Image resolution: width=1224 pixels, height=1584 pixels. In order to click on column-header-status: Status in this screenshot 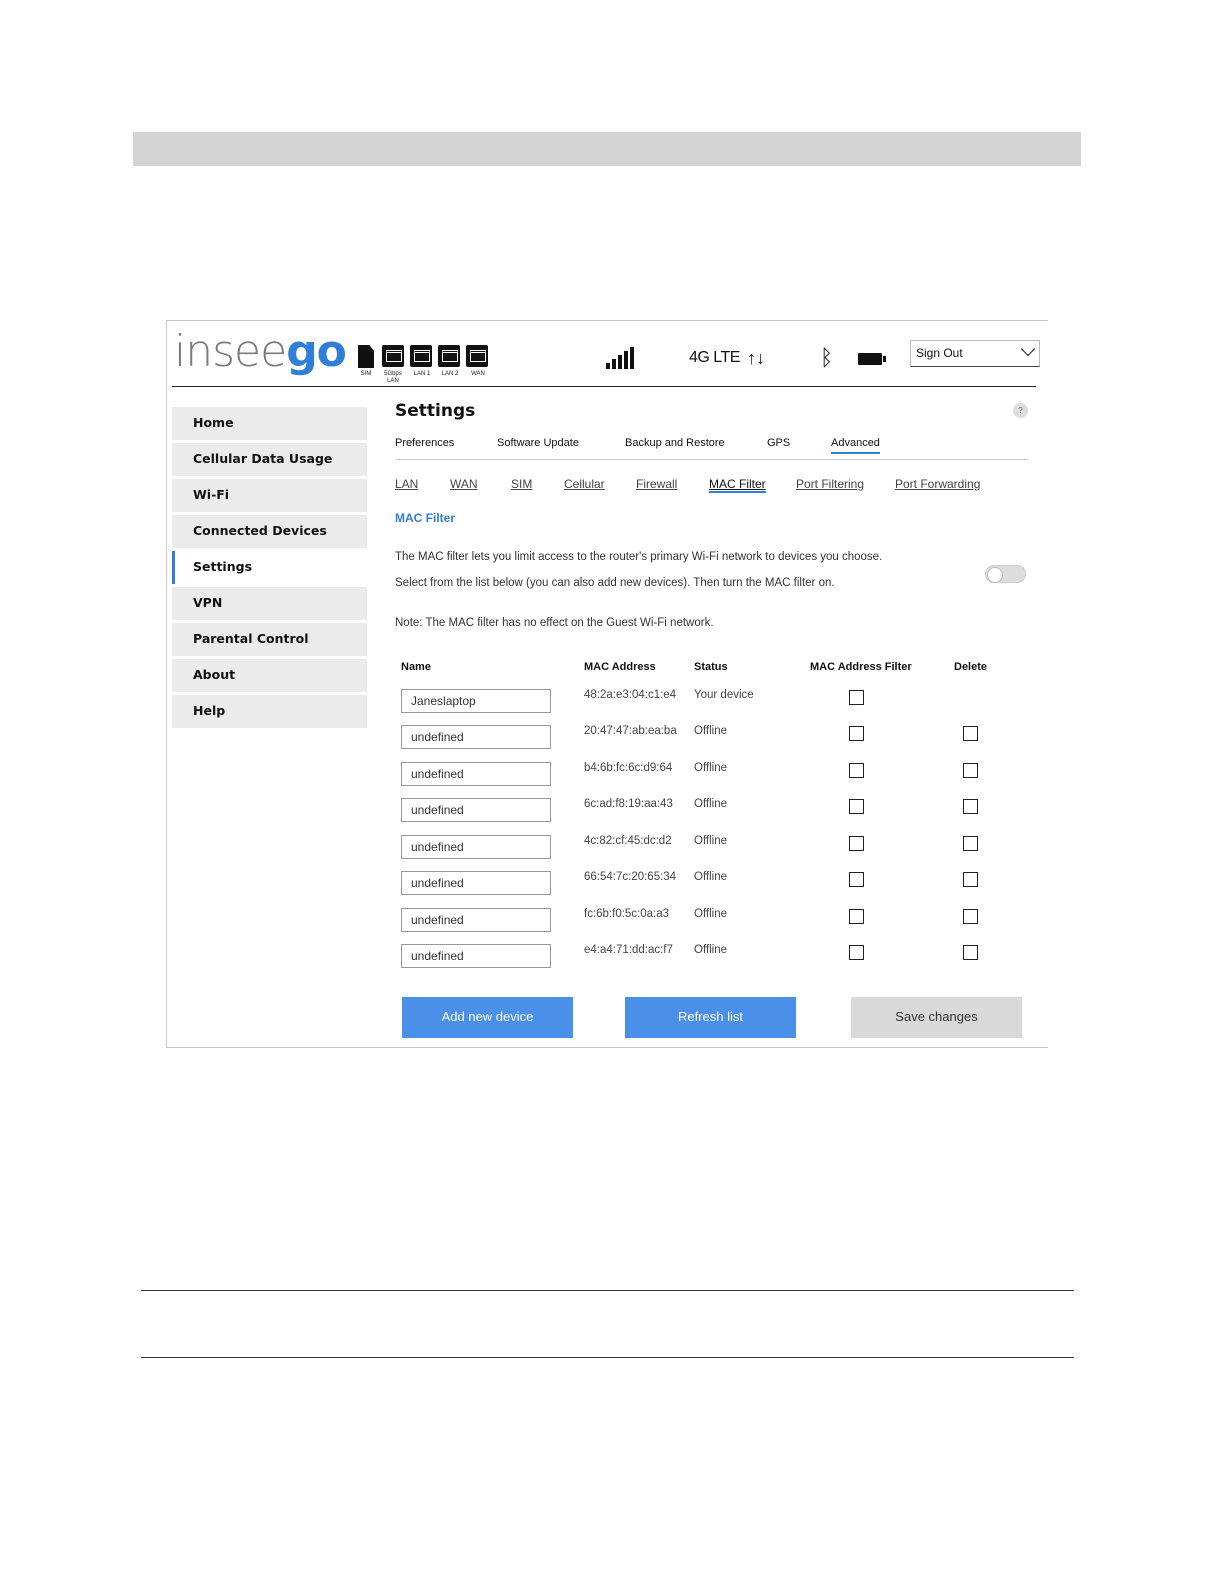, I will do `click(711, 667)`.